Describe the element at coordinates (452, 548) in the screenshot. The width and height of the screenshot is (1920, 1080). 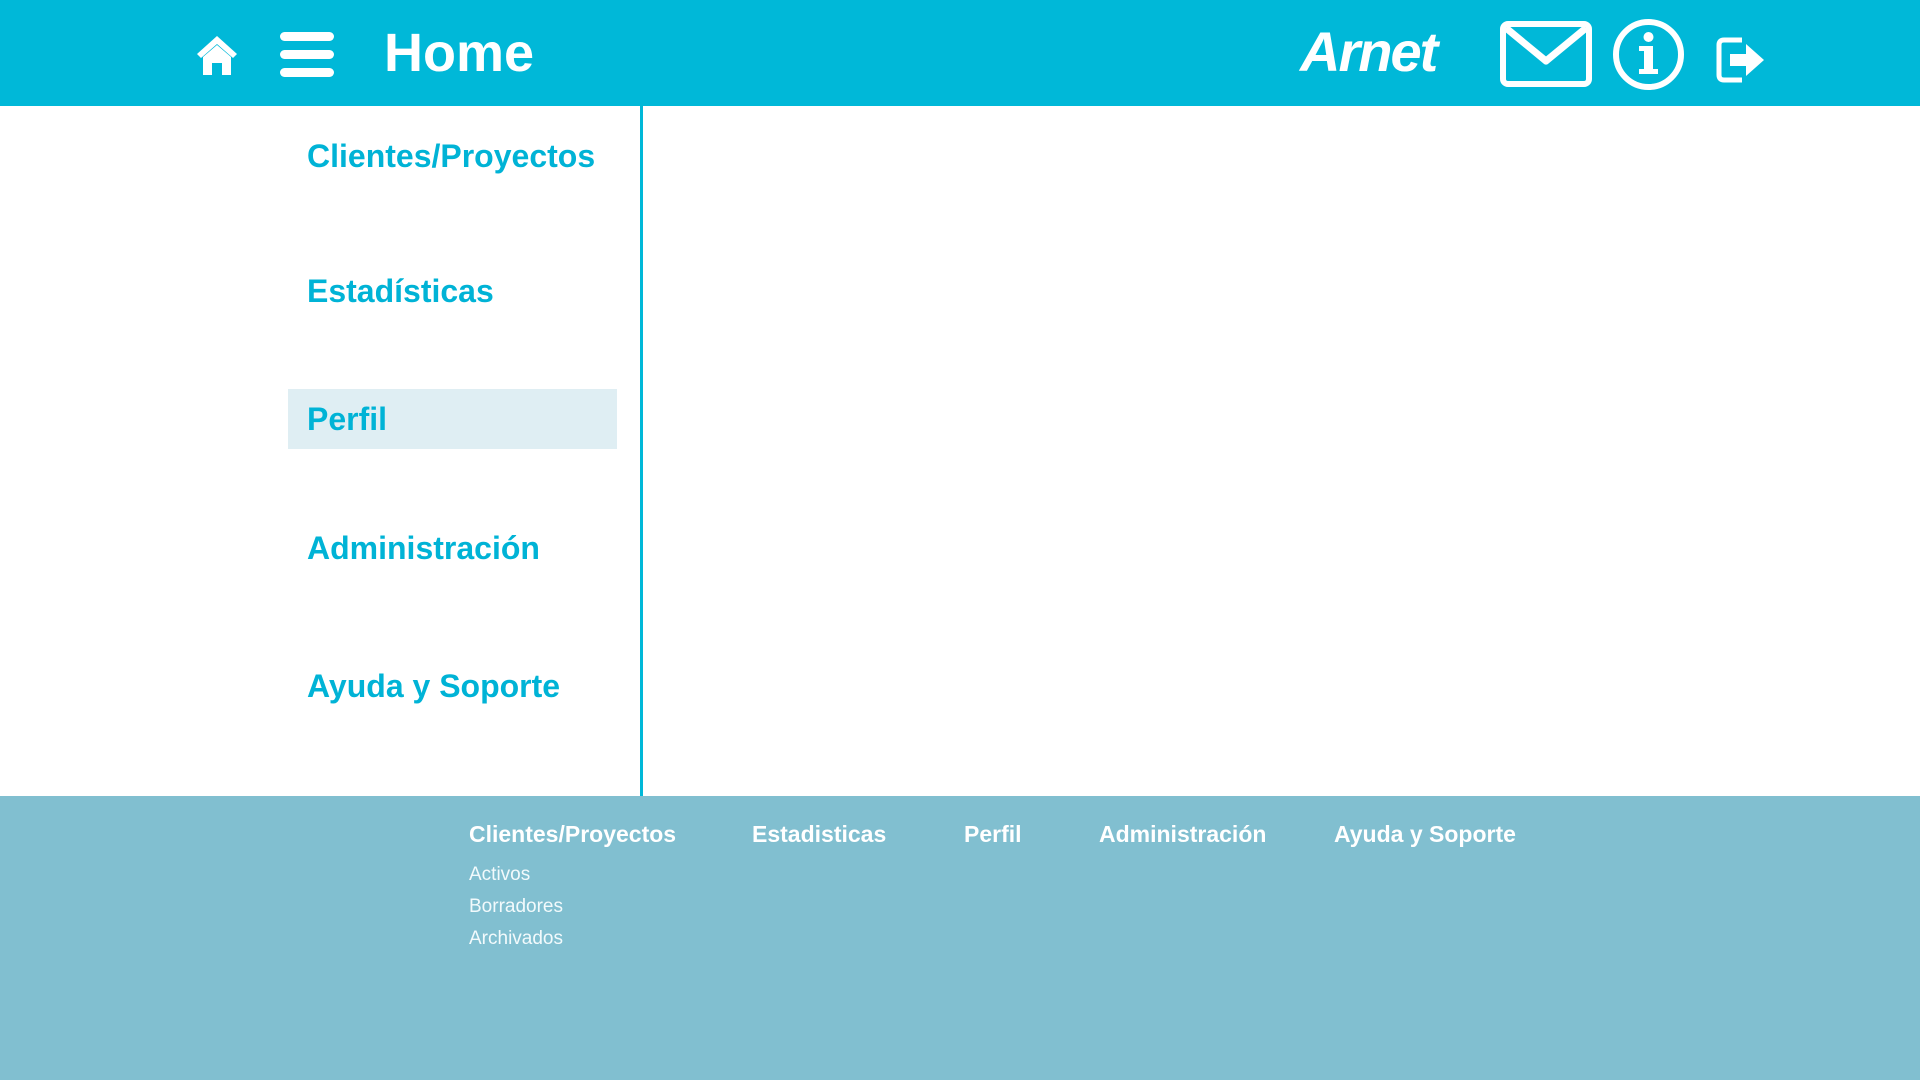
I see `sidebar-item-administracion: Administración` at that location.